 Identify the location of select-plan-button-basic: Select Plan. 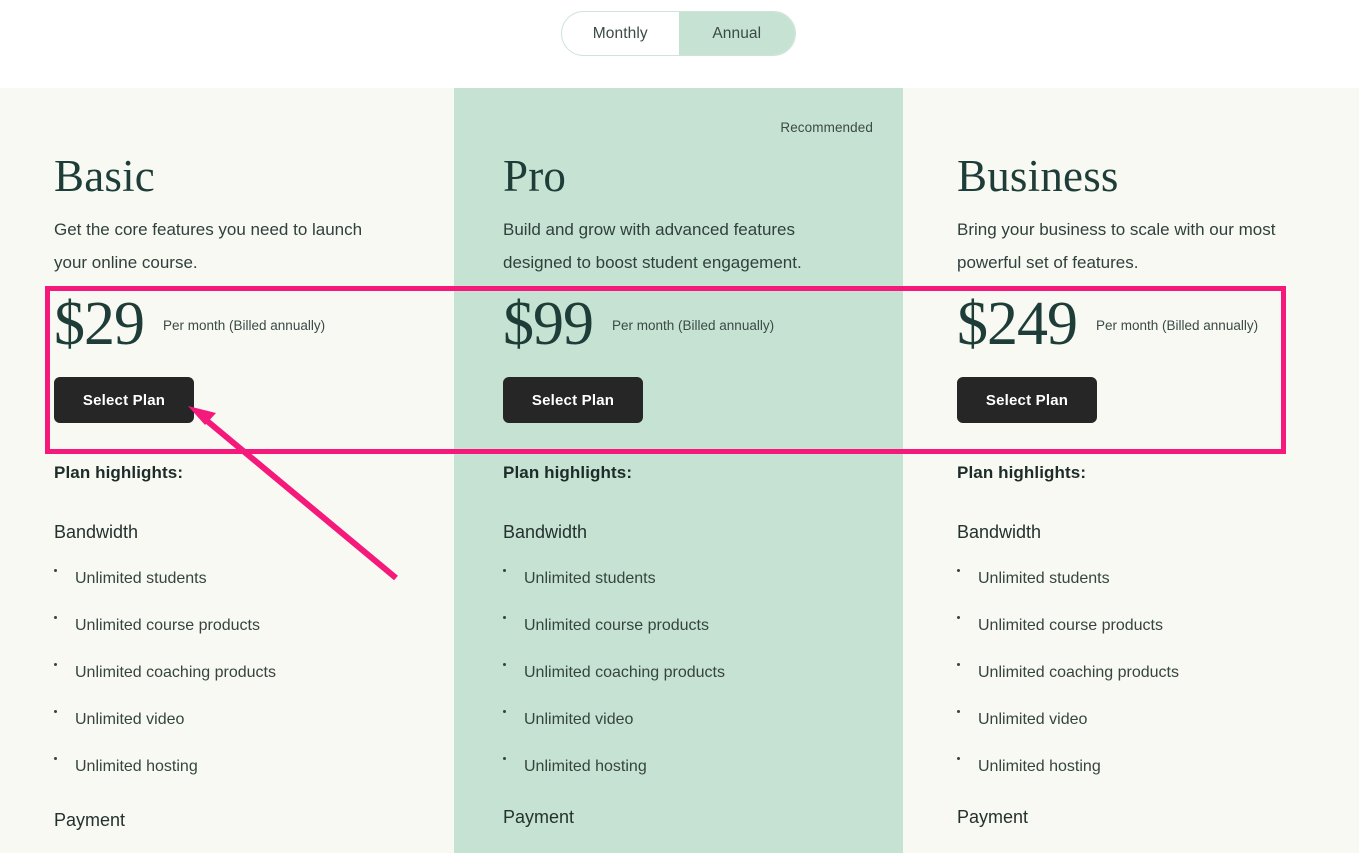
(124, 400).